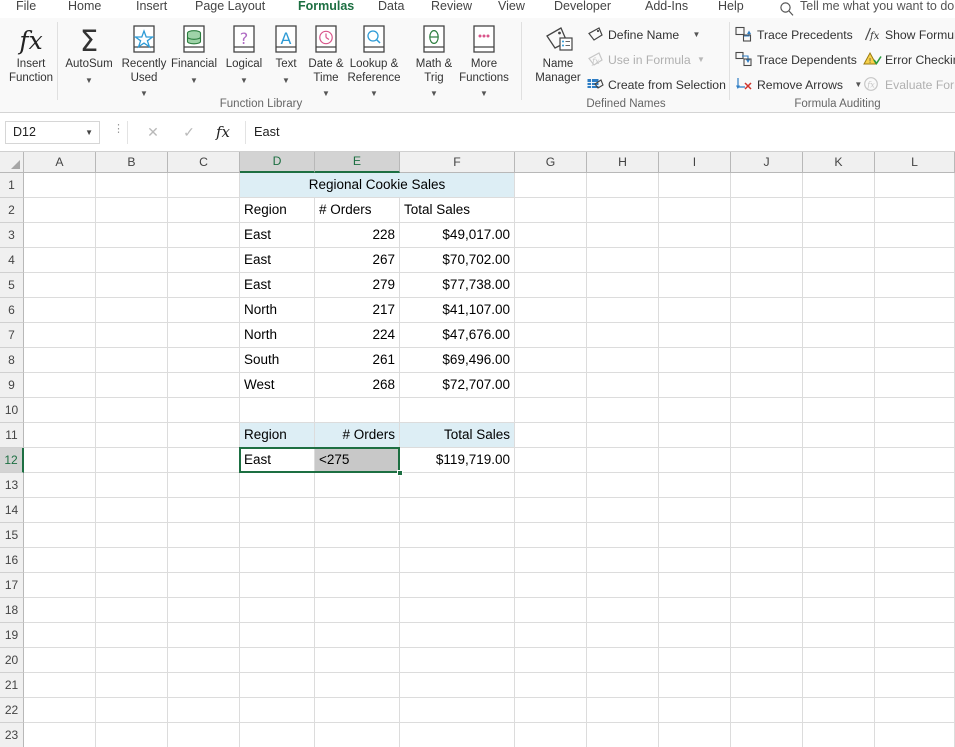 This screenshot has width=955, height=747. What do you see at coordinates (132, 285) in the screenshot?
I see `cell-B5` at bounding box center [132, 285].